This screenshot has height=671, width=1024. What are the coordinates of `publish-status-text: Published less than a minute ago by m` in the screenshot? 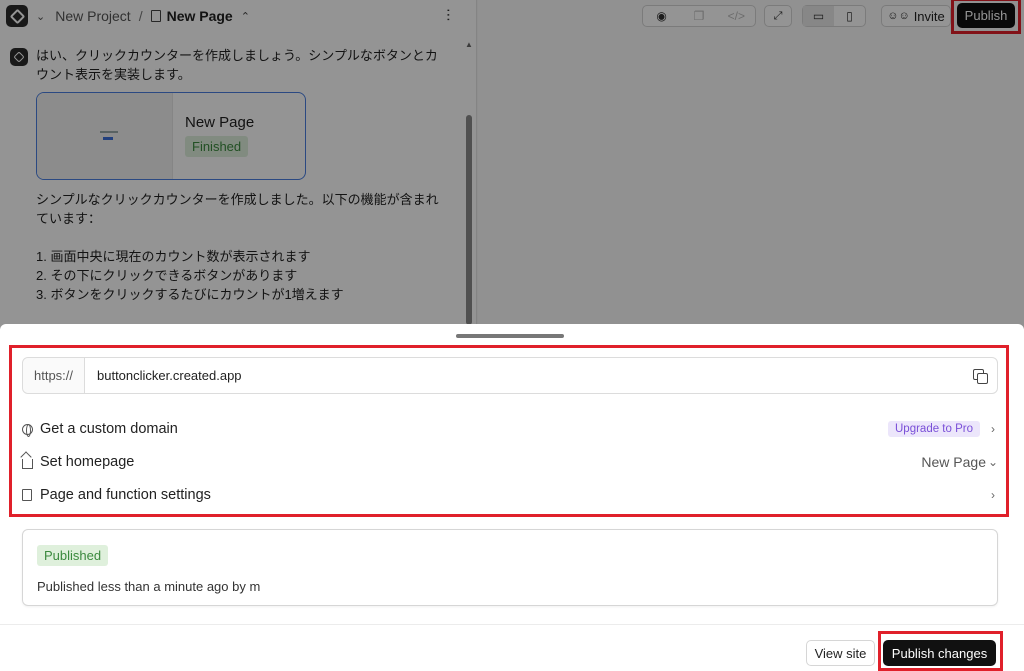 It's located at (149, 586).